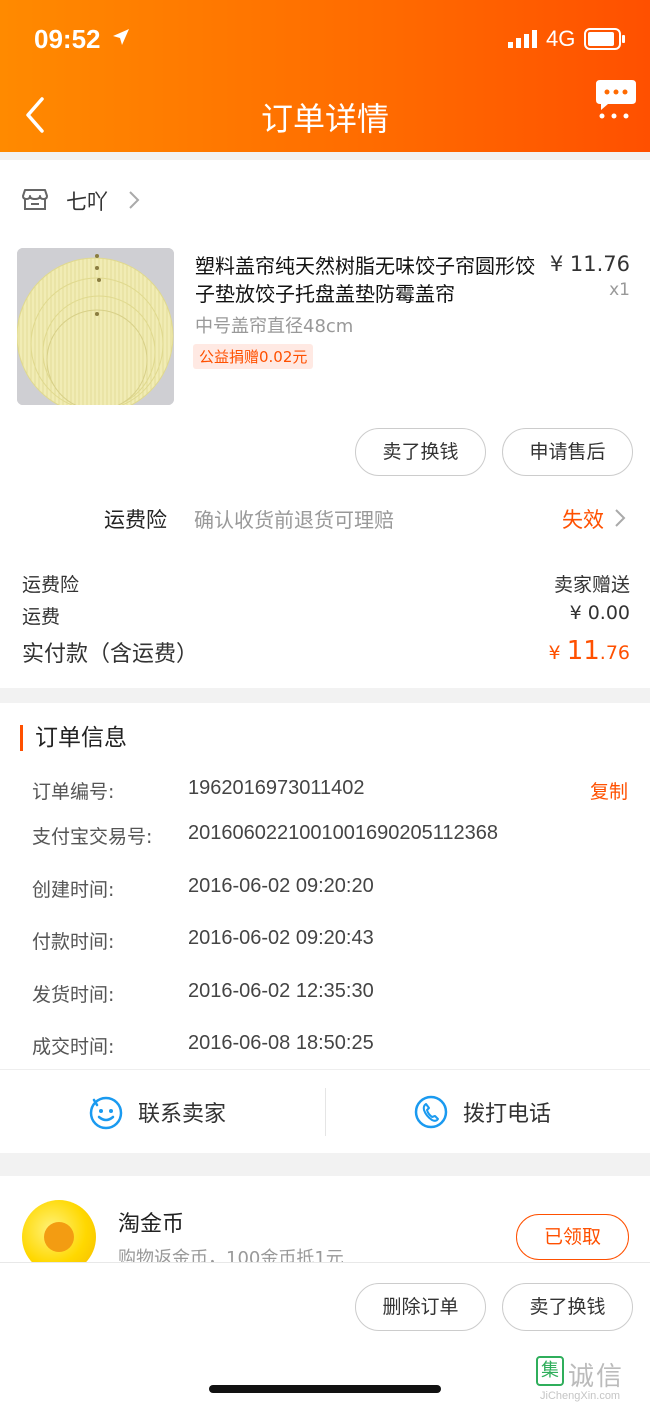 The width and height of the screenshot is (650, 1407). Describe the element at coordinates (59, 1237) in the screenshot. I see `coin-inner-icon` at that location.